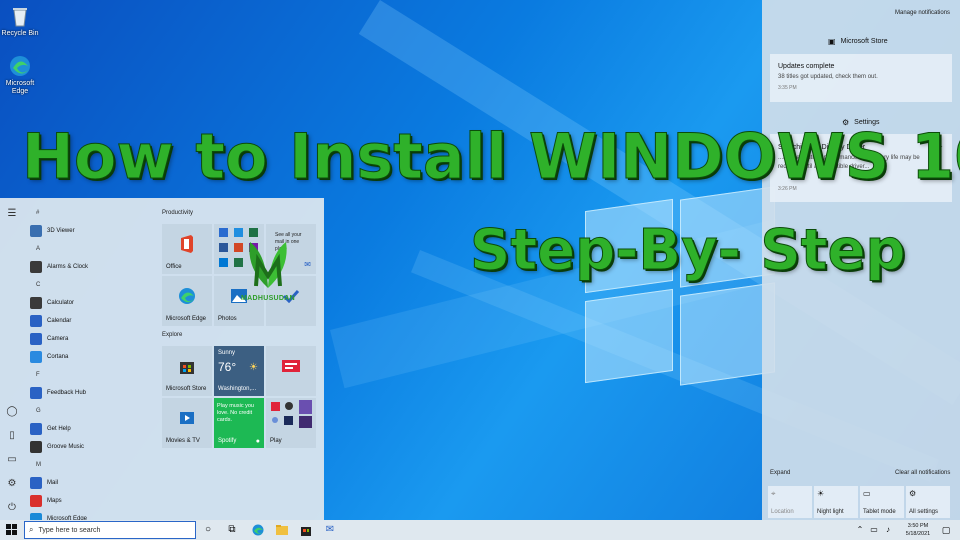 The width and height of the screenshot is (960, 540). I want to click on search-placeholder: Type here to search, so click(69, 530).